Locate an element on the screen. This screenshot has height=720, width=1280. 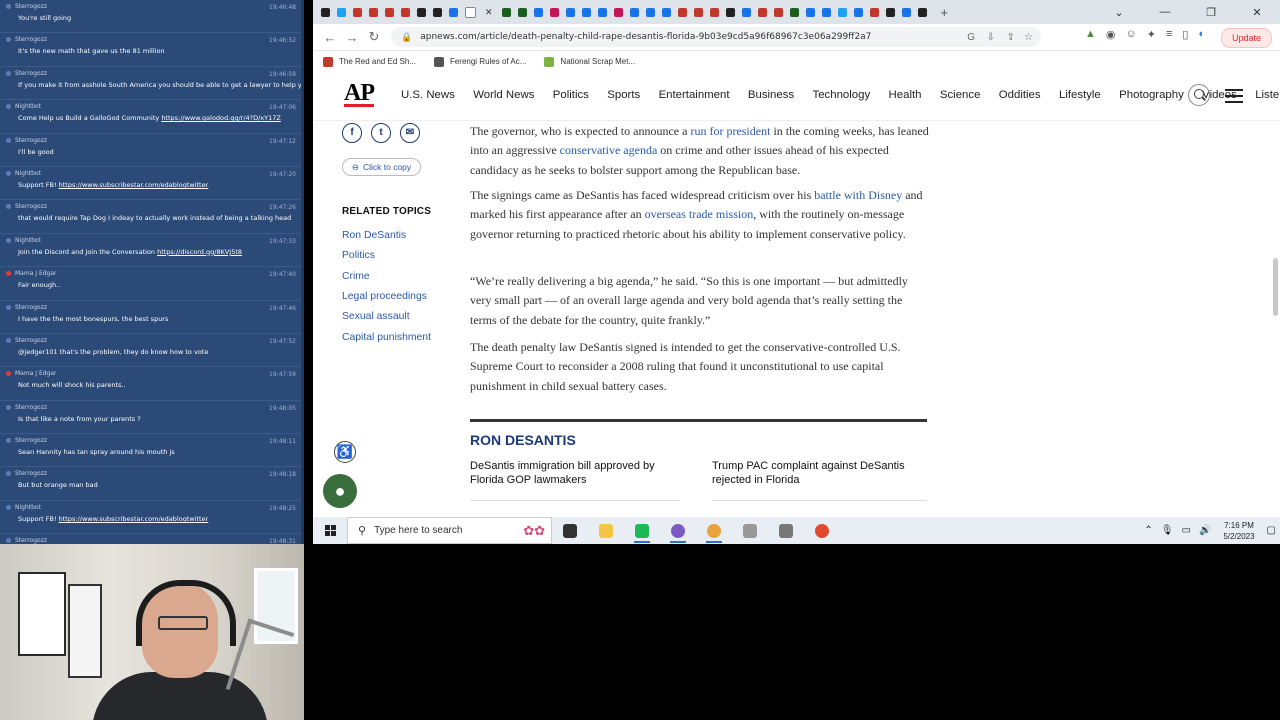
nav-item-business: Business is located at coordinates (771, 95).